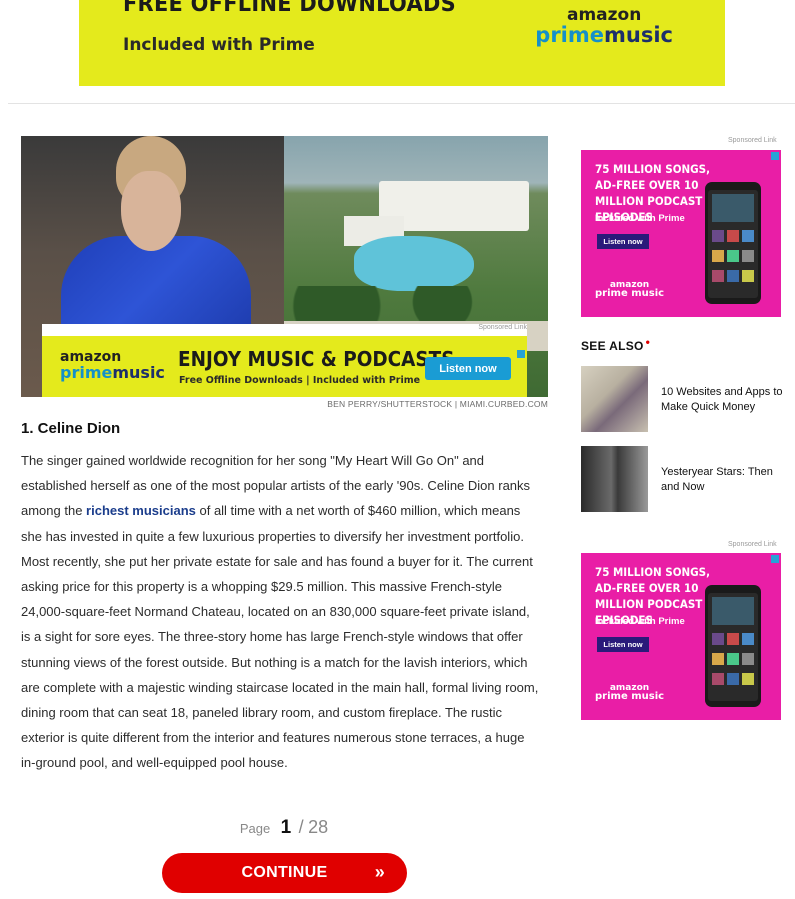 This screenshot has height=899, width=795. I want to click on double-chevron-right-icon: », so click(379, 872).